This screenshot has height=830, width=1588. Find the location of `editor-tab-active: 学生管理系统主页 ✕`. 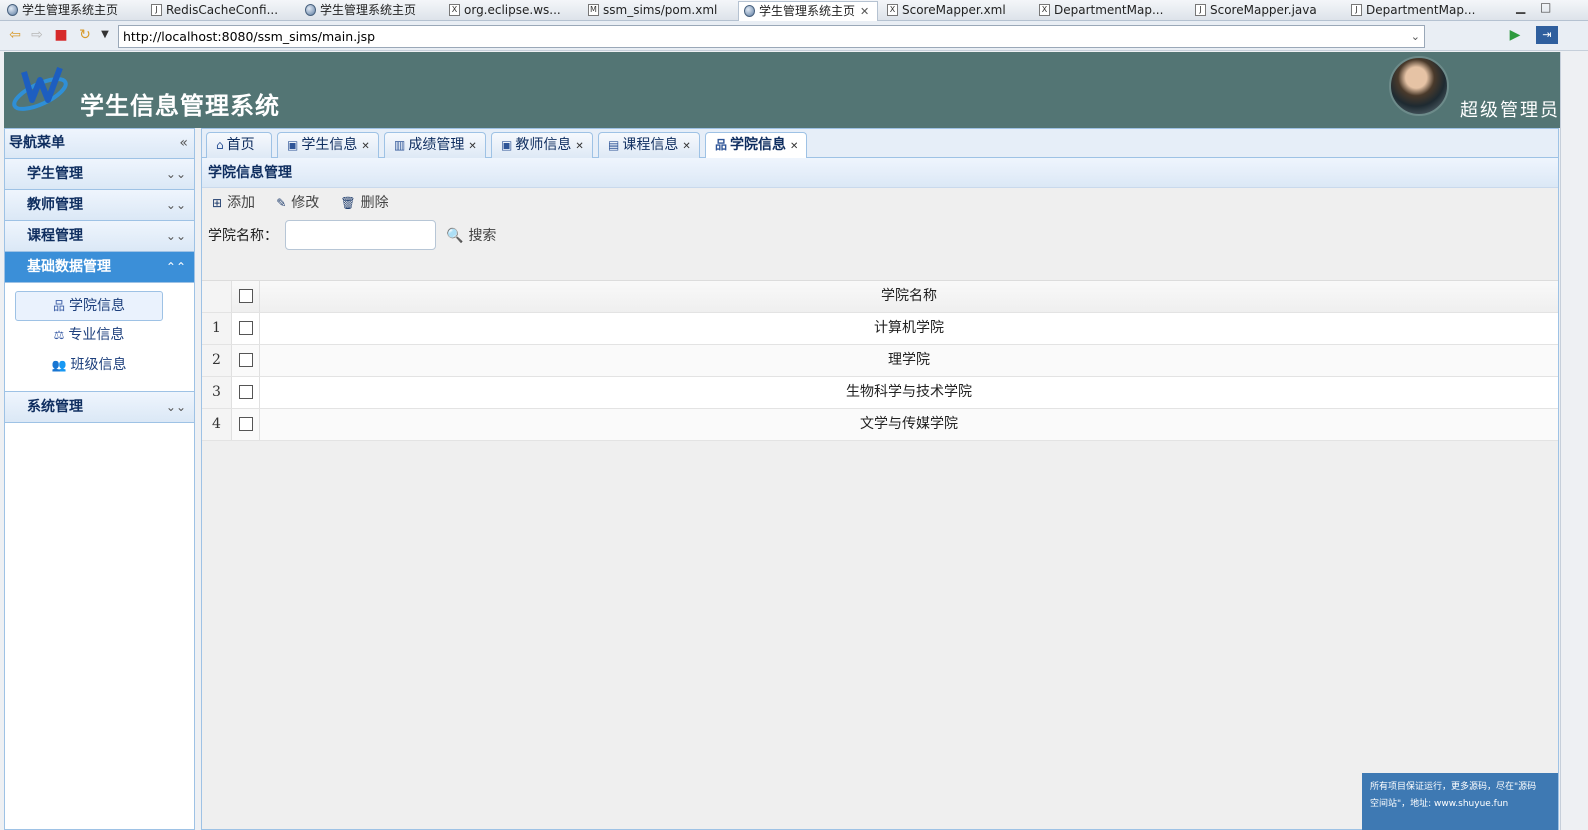

editor-tab-active: 学生管理系统主页 ✕ is located at coordinates (808, 11).